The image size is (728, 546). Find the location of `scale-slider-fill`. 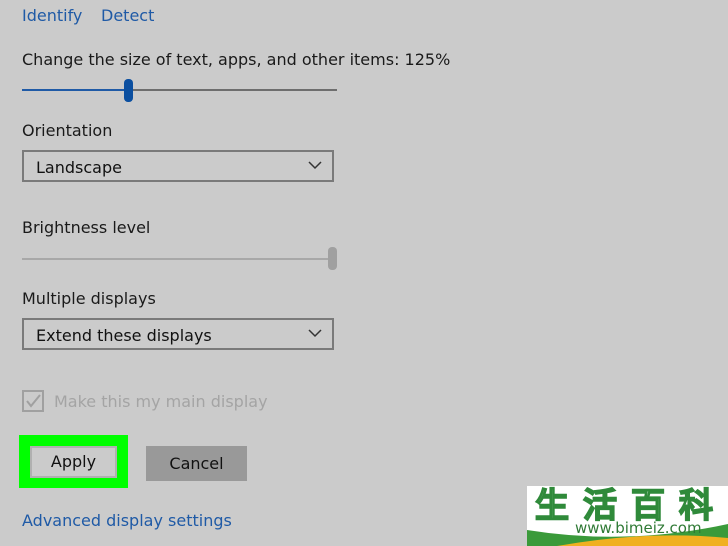

scale-slider-fill is located at coordinates (75, 90).